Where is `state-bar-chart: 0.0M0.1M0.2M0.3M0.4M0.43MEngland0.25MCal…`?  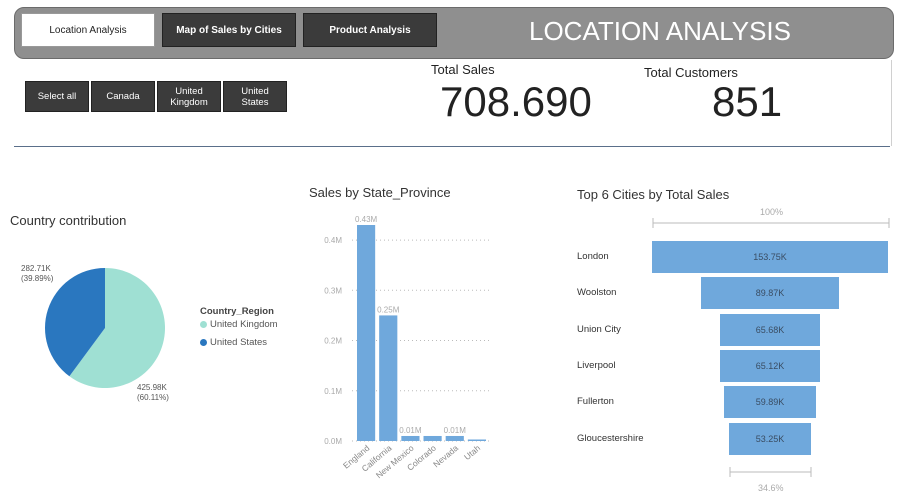 state-bar-chart: 0.0M0.1M0.2M0.3M0.4M0.43MEngland0.25MCal… is located at coordinates (407, 347).